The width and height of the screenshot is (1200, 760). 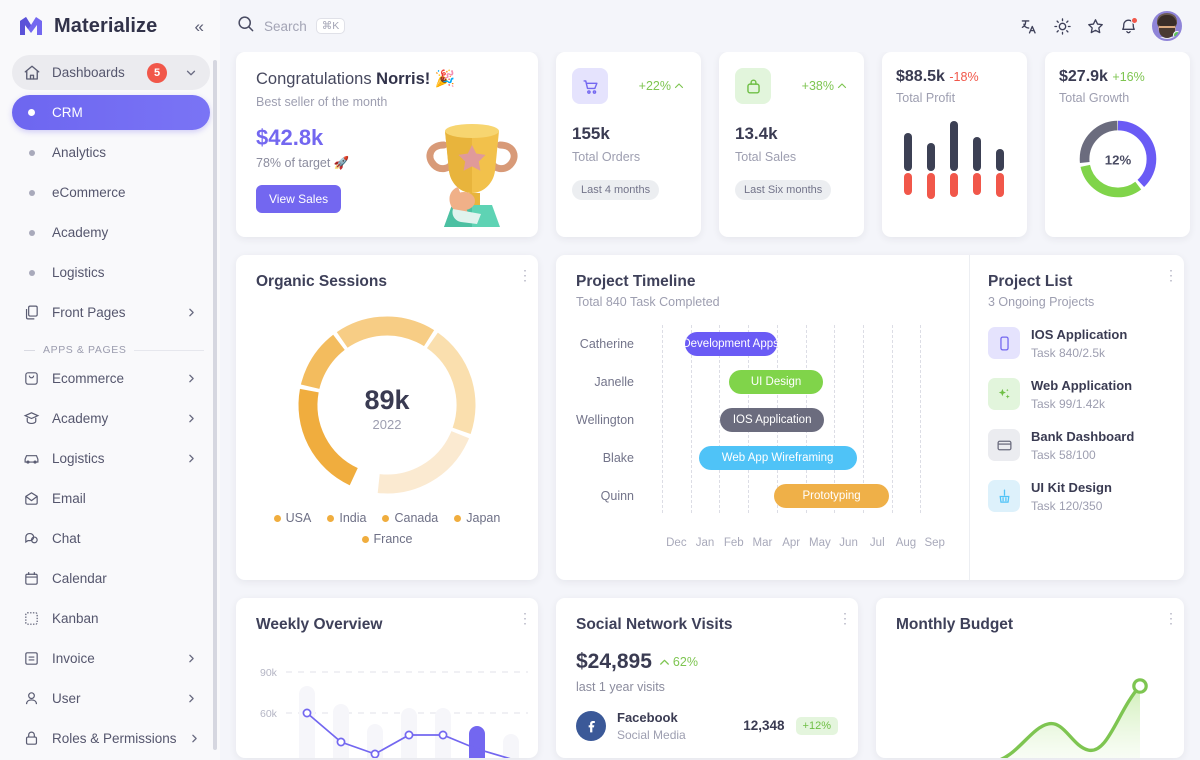 What do you see at coordinates (346, 518) in the screenshot?
I see `legend-item-india: India` at bounding box center [346, 518].